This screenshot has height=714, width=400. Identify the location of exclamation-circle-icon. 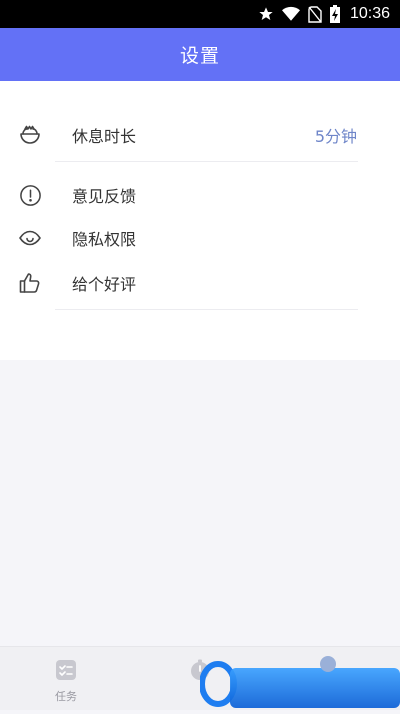
(30, 195).